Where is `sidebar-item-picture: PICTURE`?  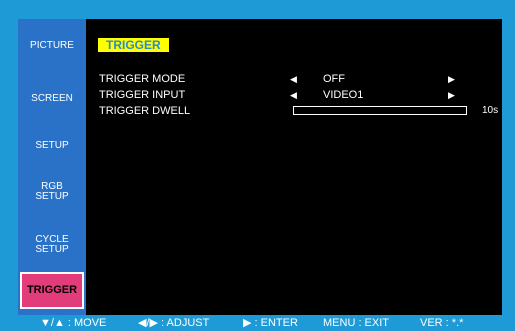
sidebar-item-picture: PICTURE is located at coordinates (52, 46).